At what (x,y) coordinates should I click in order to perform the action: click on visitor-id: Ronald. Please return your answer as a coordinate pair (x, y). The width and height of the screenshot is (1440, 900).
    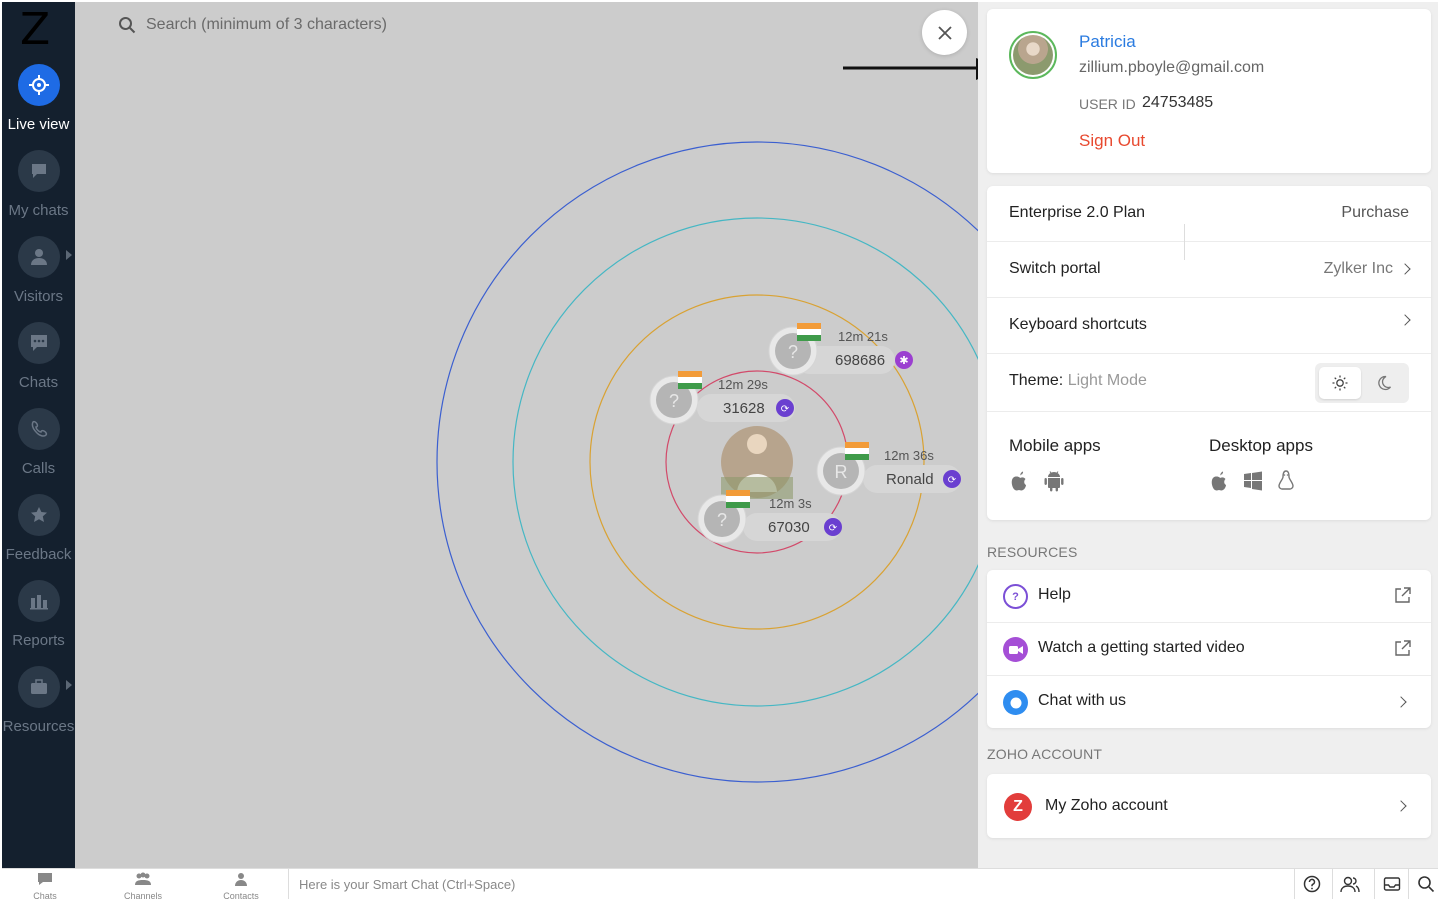
    Looking at the image, I should click on (910, 479).